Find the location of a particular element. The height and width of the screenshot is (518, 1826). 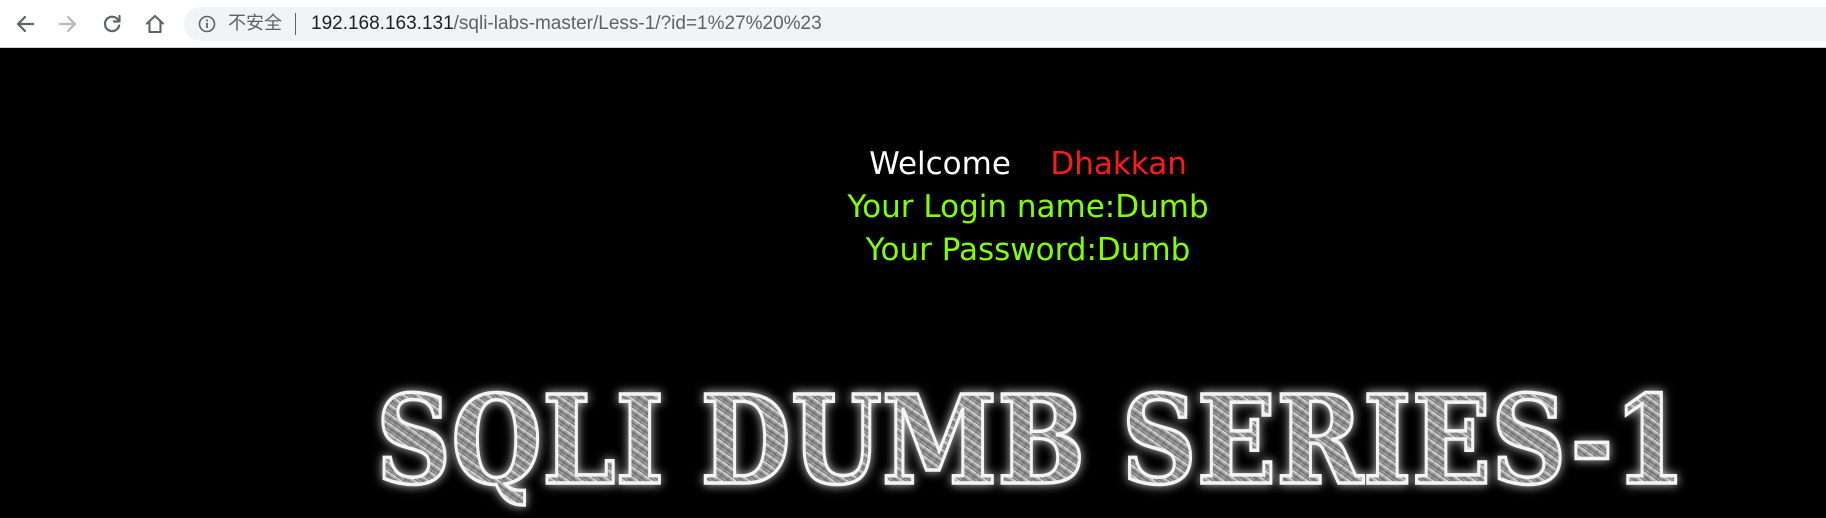

reload-button is located at coordinates (112, 24).